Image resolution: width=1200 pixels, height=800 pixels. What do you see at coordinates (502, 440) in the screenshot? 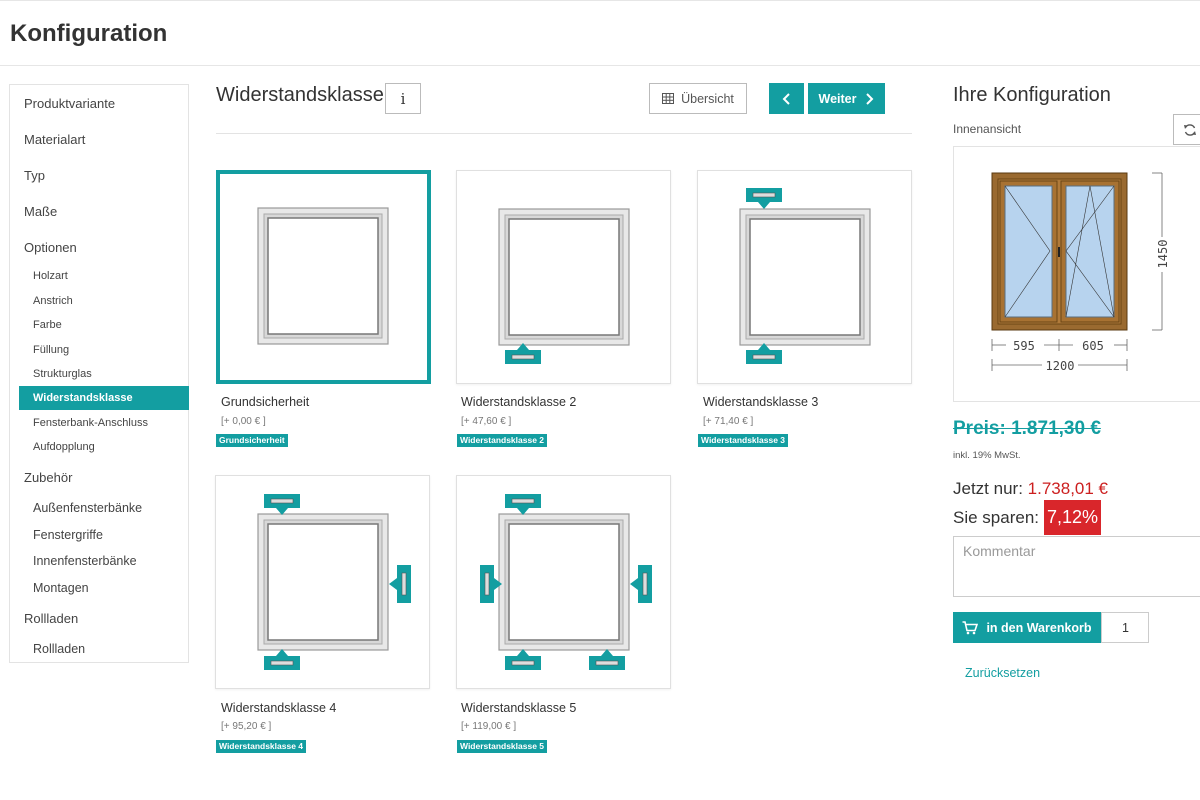
I see `option-badge: Widerstandsklasse 2` at bounding box center [502, 440].